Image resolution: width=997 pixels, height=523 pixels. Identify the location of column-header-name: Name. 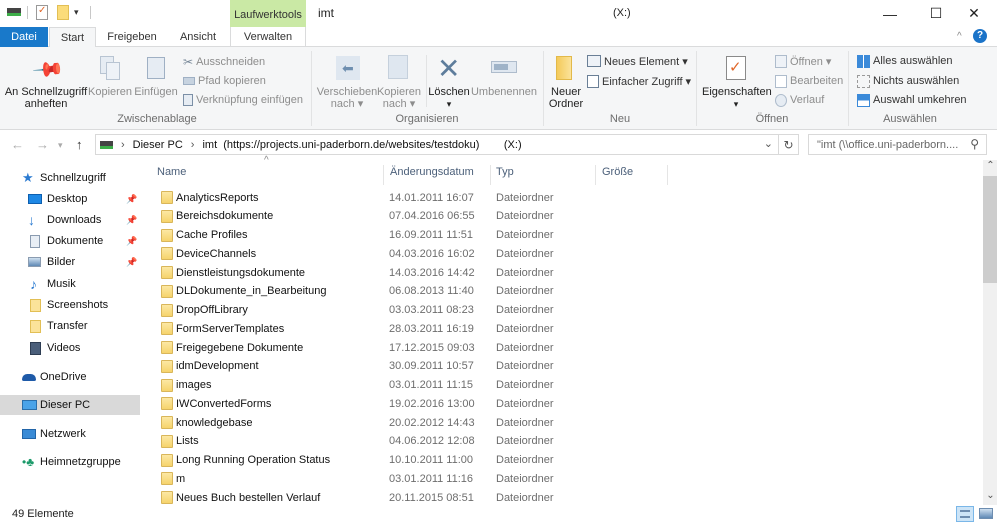
(267, 175).